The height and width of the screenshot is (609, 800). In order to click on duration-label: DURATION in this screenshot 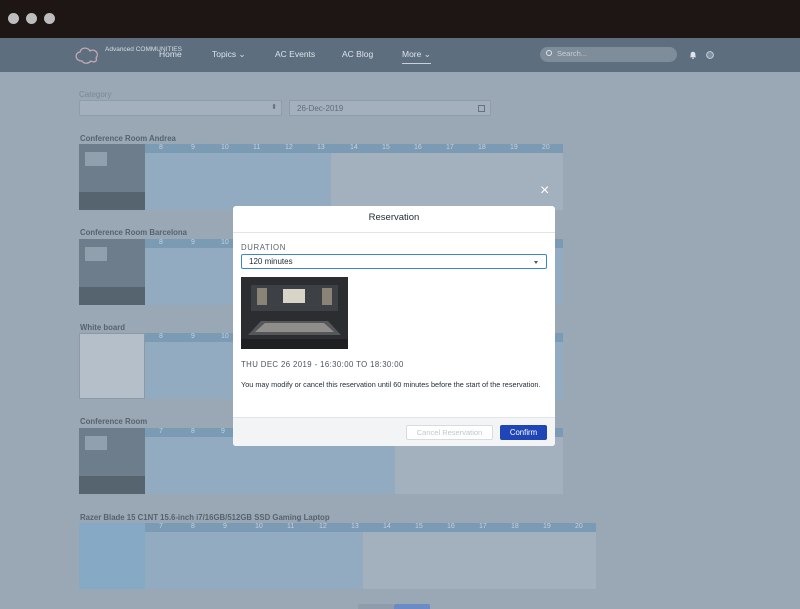, I will do `click(263, 247)`.